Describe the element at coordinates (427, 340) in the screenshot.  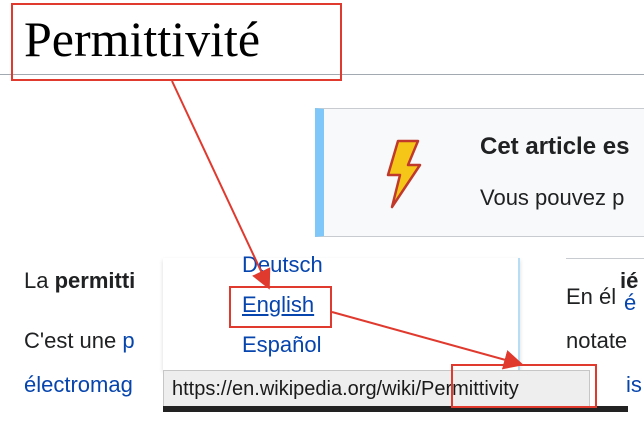
I see `annotation-arrow-english-to-url` at that location.